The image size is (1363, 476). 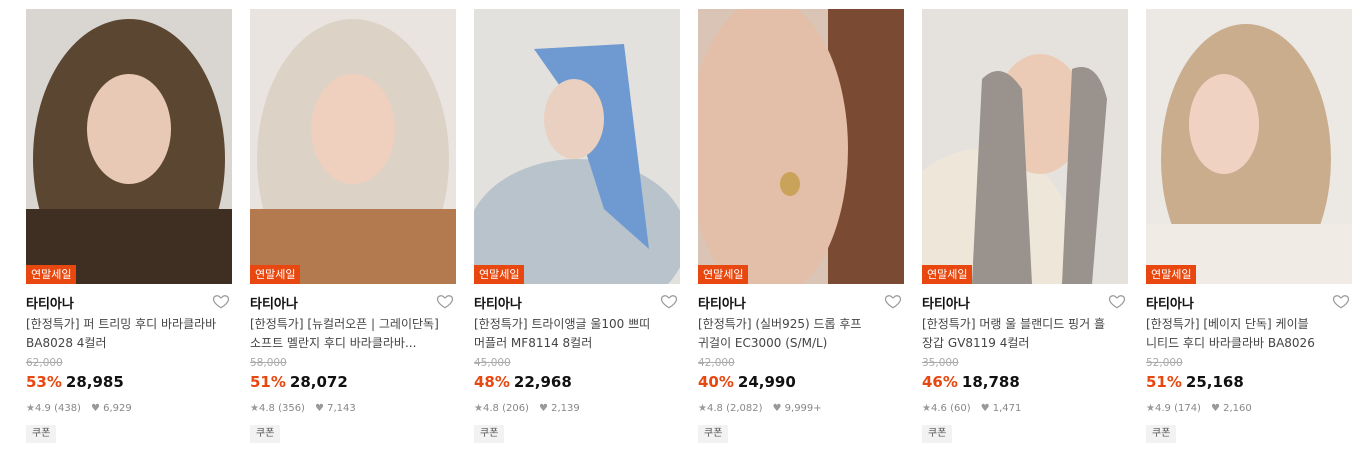 I want to click on sale-price: 18,788, so click(x=990, y=382).